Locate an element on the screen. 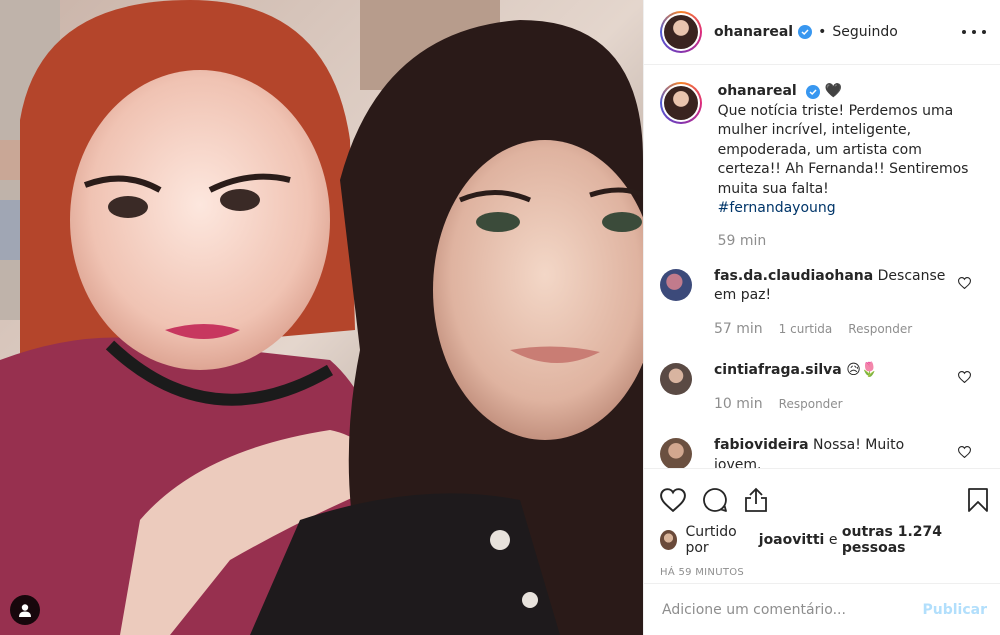 The image size is (1000, 635). liked-by-avatar is located at coordinates (669, 540).